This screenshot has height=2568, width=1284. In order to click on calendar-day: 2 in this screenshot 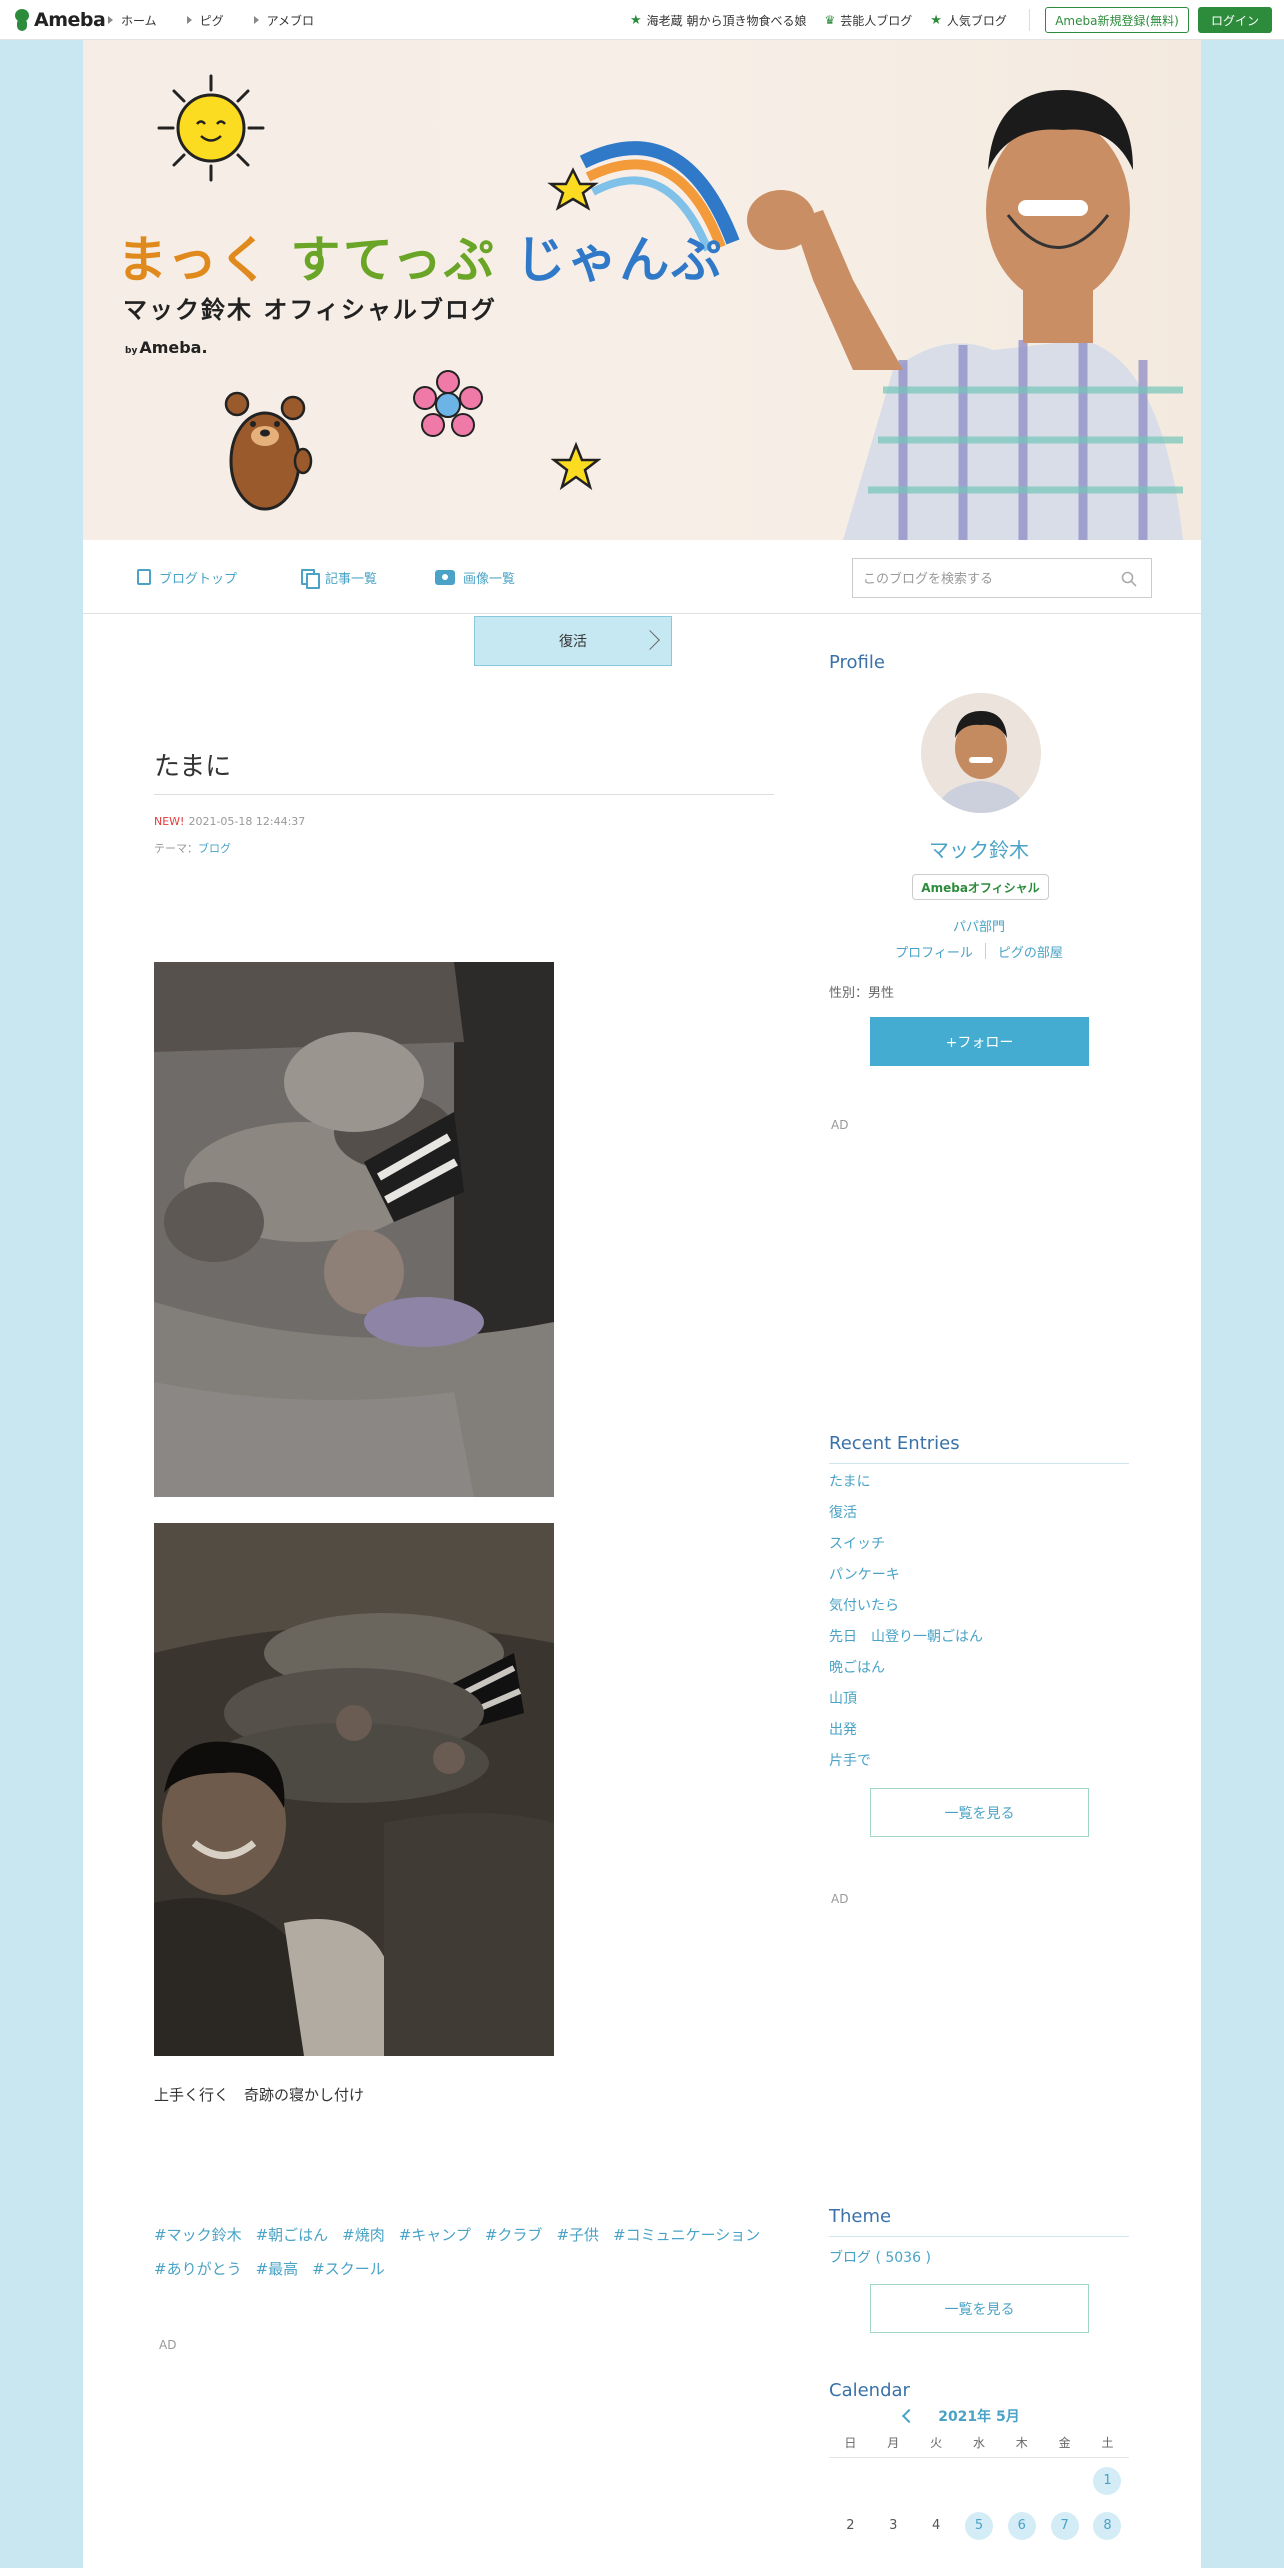, I will do `click(850, 2525)`.